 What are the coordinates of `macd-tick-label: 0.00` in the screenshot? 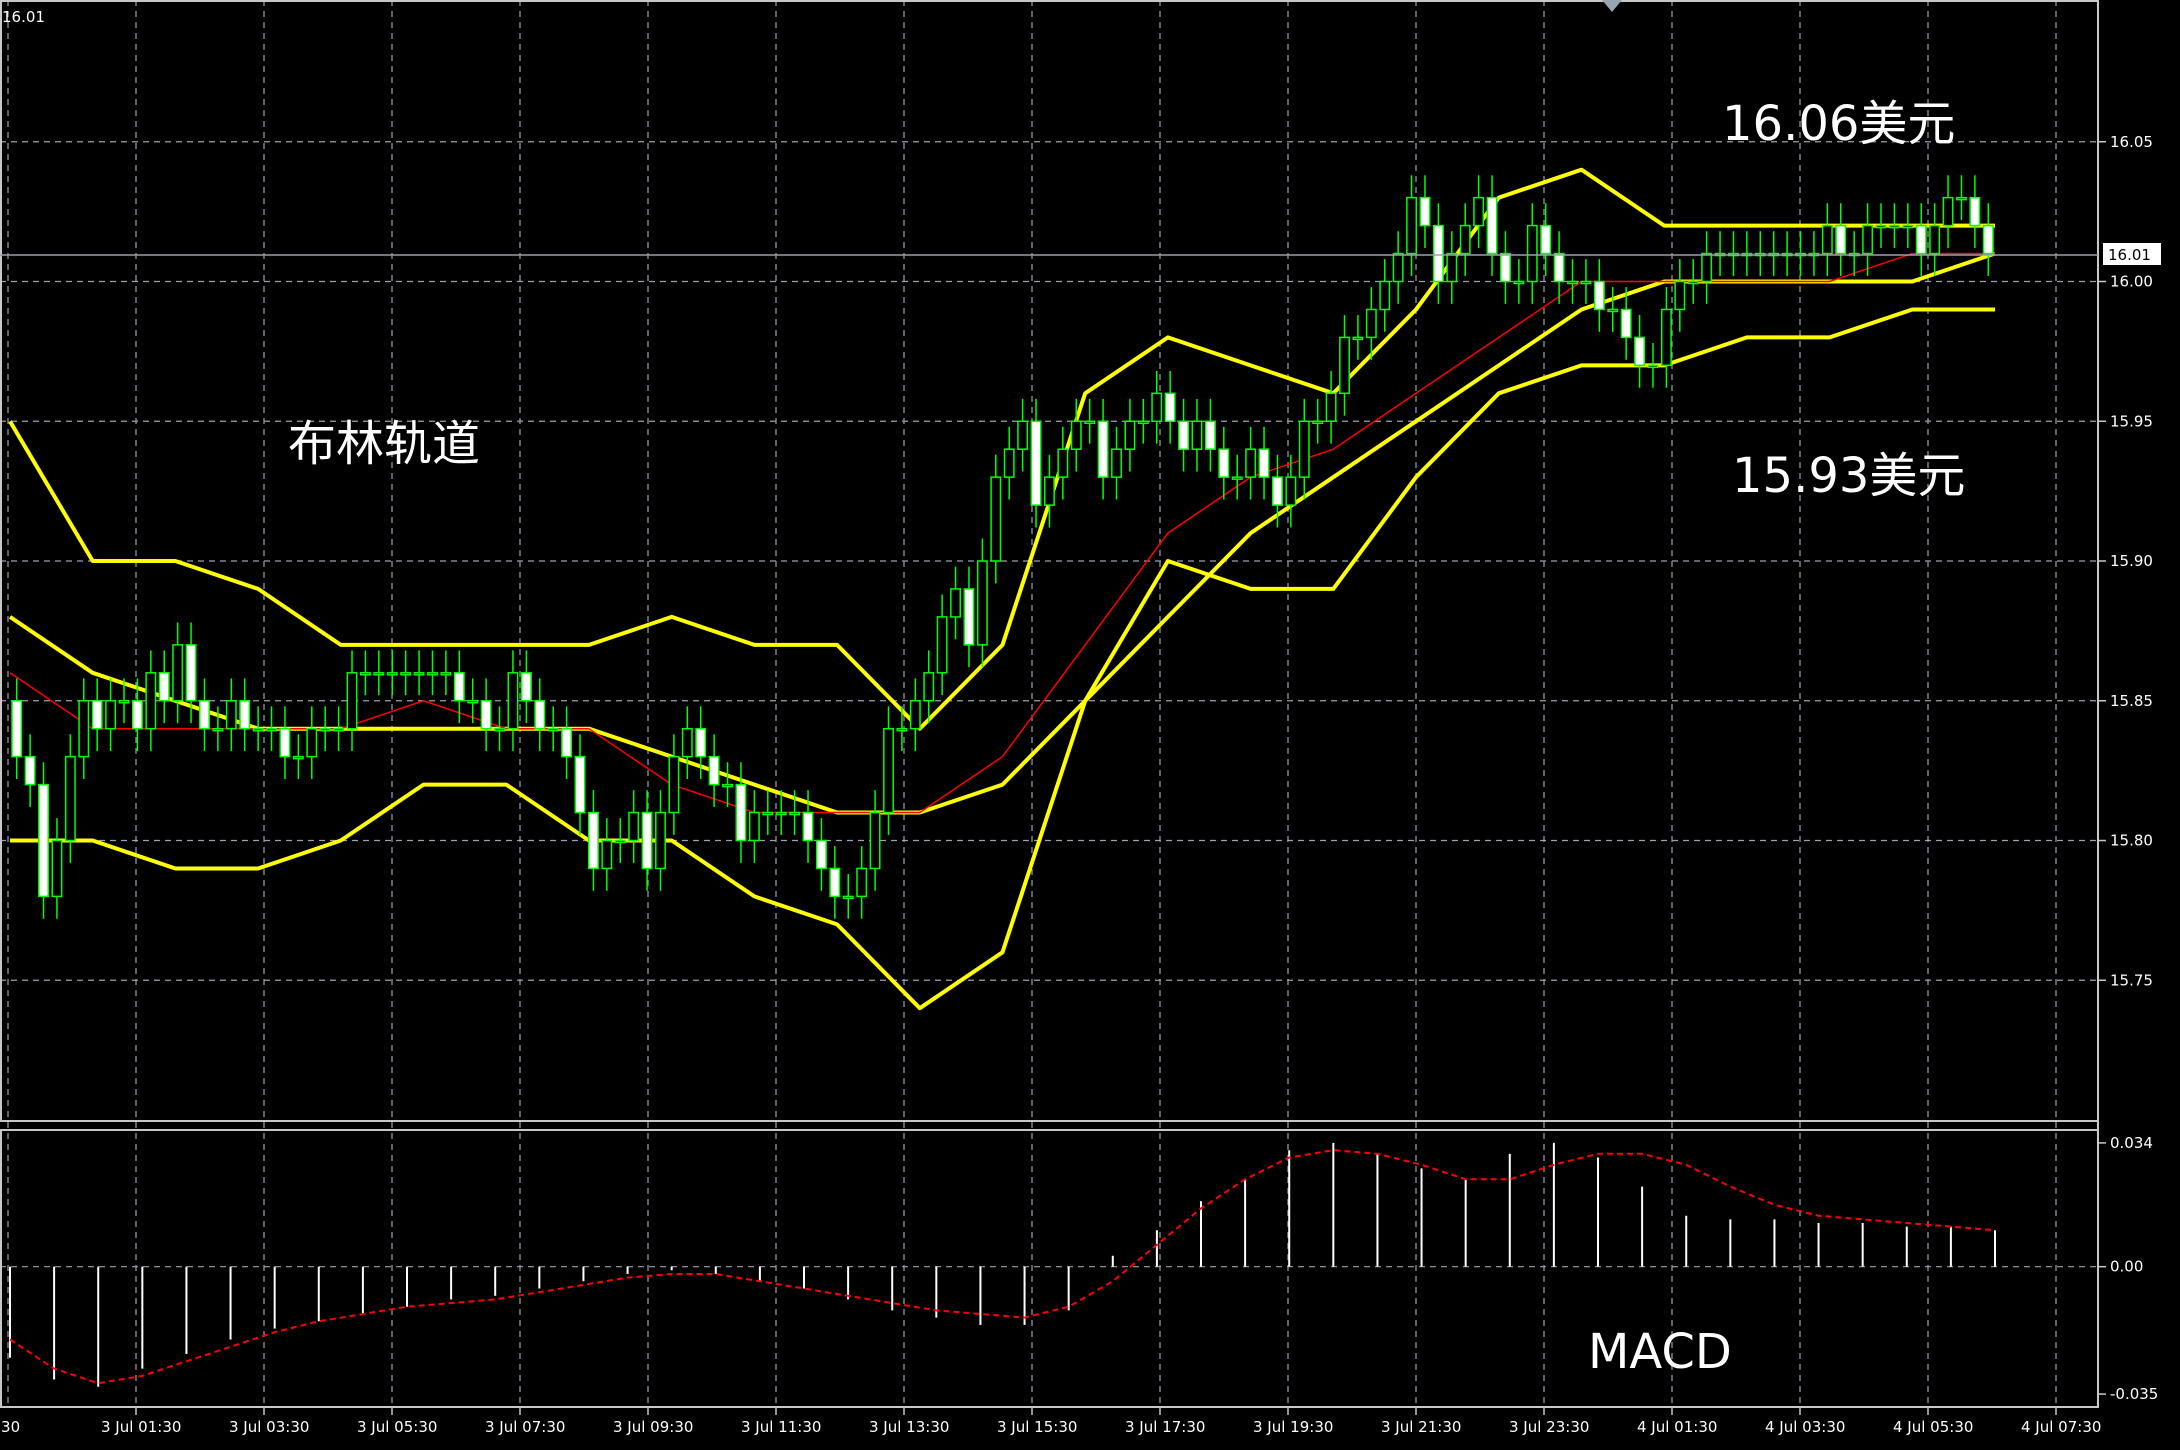 It's located at (2126, 1267).